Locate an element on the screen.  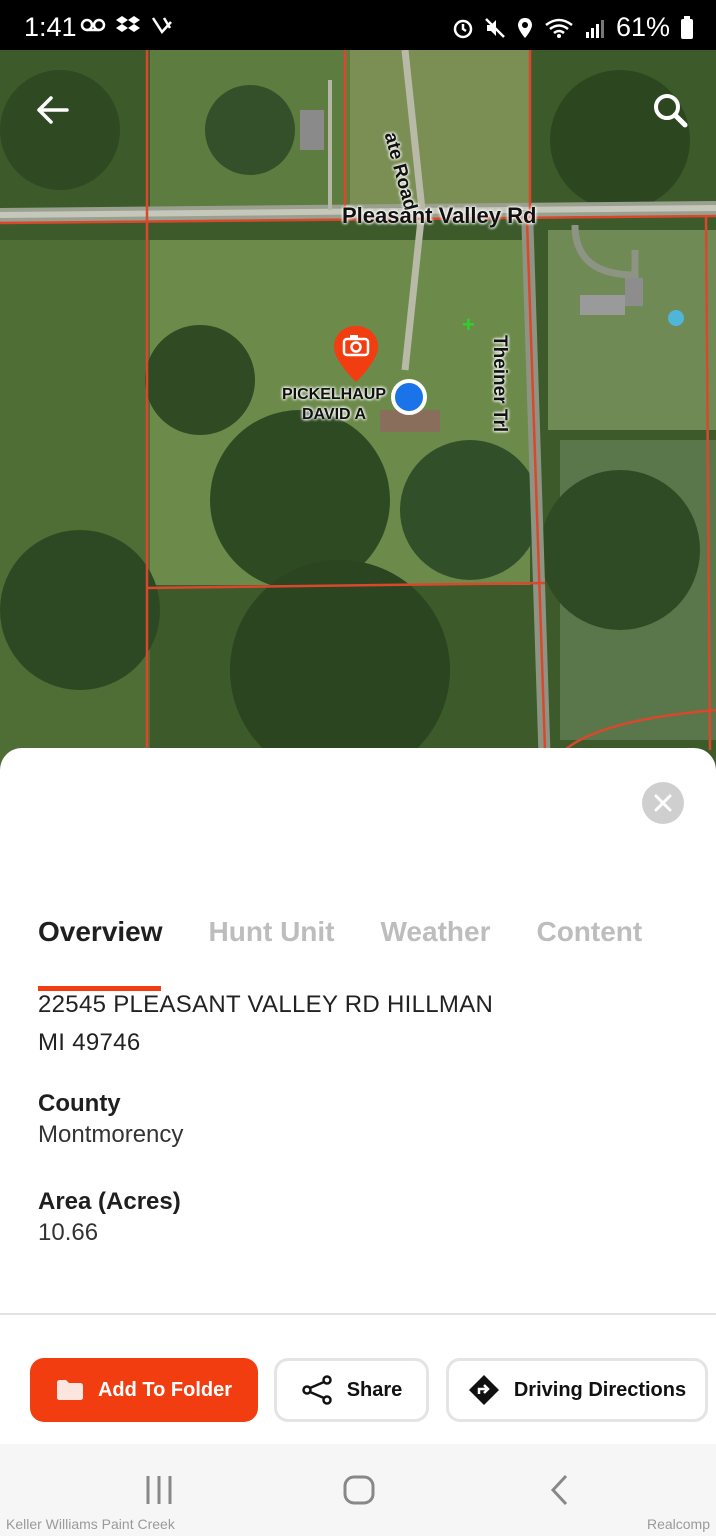
add-to-folder-label: Add To Folder is located at coordinates (165, 1389).